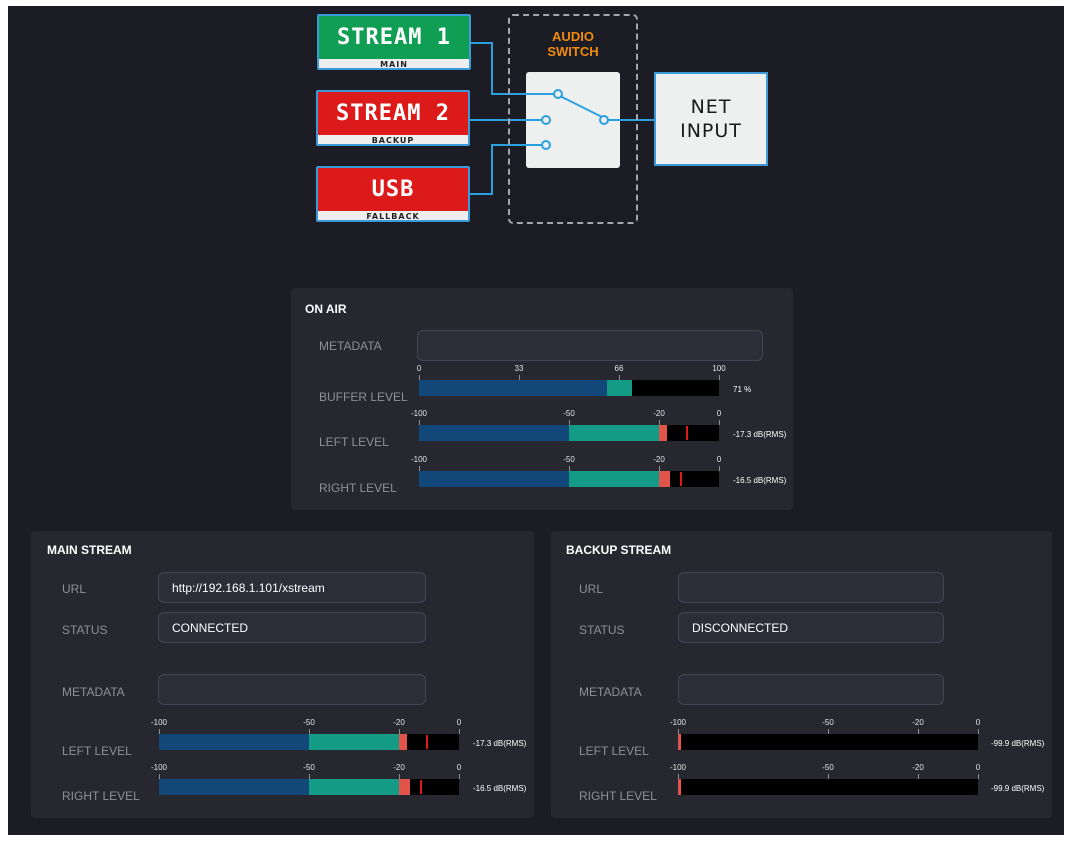  I want to click on switch-contacts-icon, so click(573, 119).